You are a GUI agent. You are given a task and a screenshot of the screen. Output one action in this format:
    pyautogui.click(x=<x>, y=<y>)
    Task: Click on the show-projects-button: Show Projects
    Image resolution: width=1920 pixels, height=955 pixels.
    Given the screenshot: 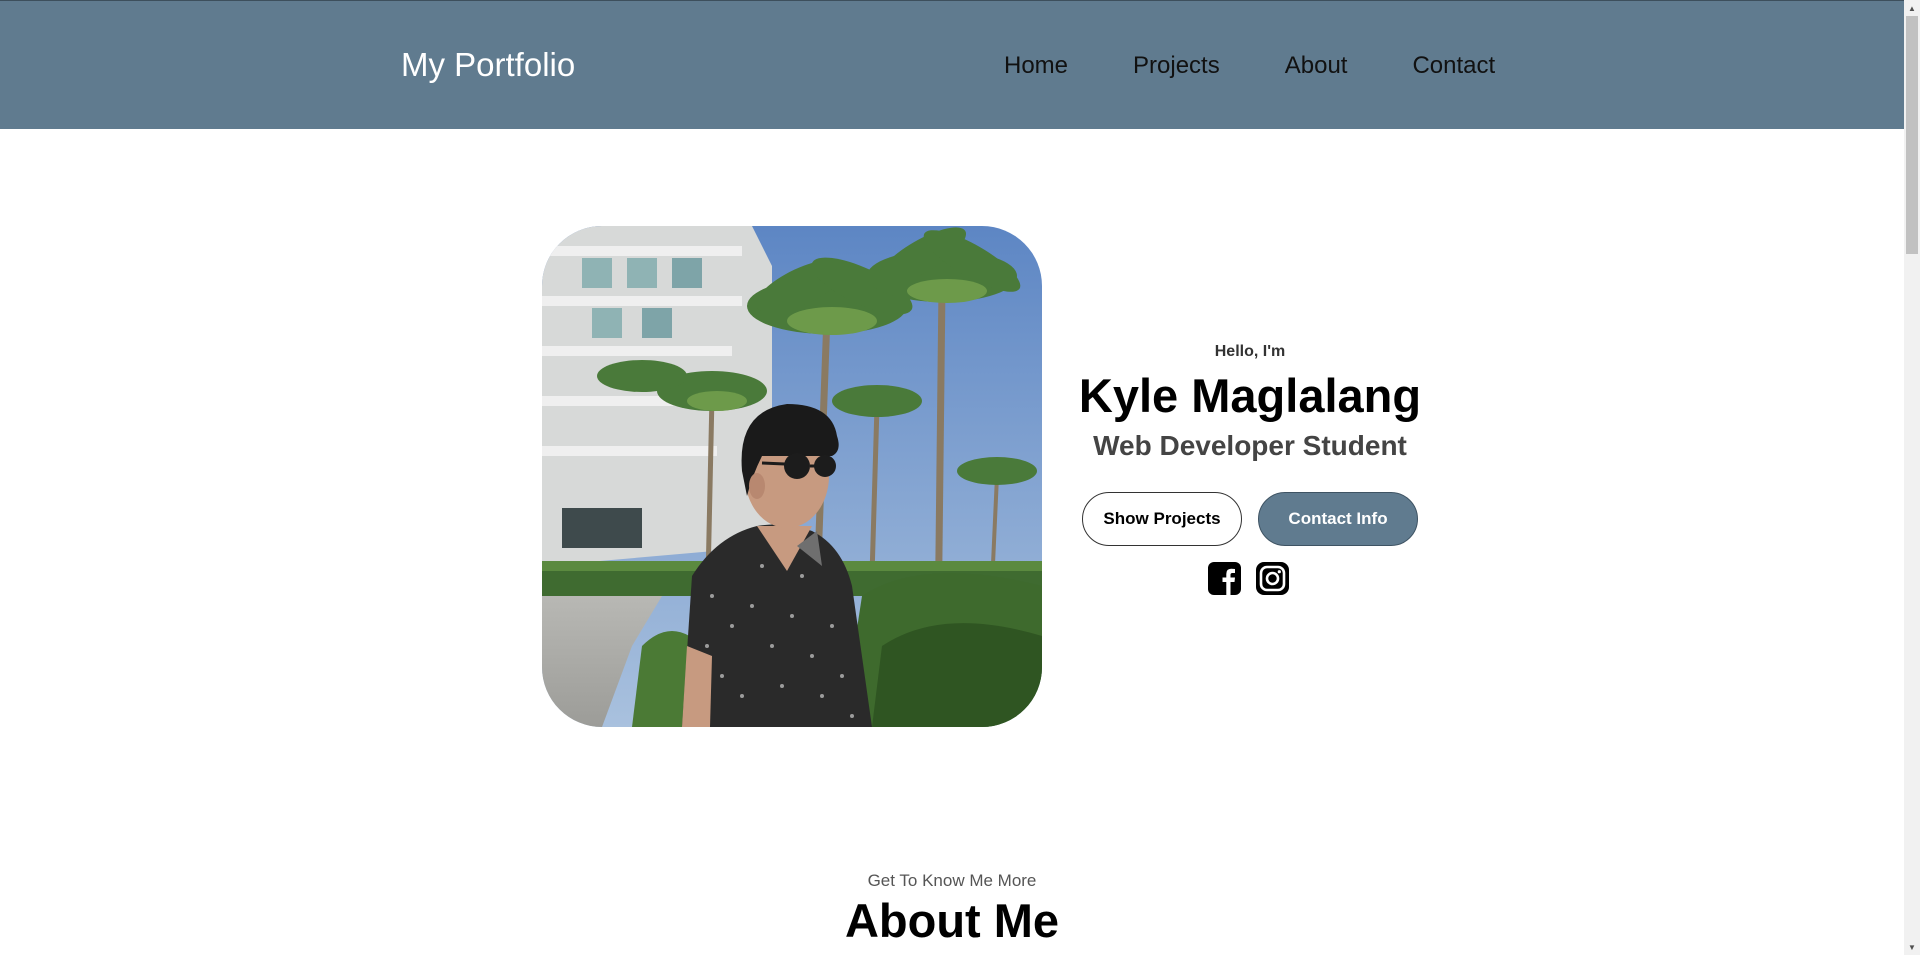 What is the action you would take?
    pyautogui.click(x=1162, y=519)
    